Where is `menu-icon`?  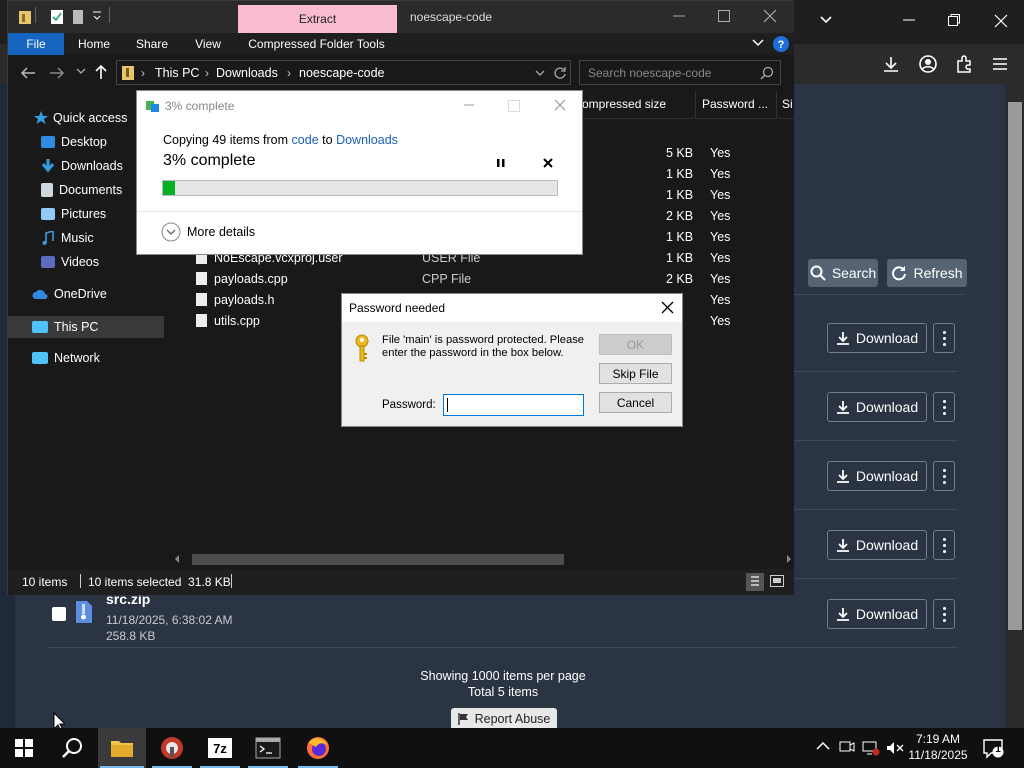 menu-icon is located at coordinates (1000, 64).